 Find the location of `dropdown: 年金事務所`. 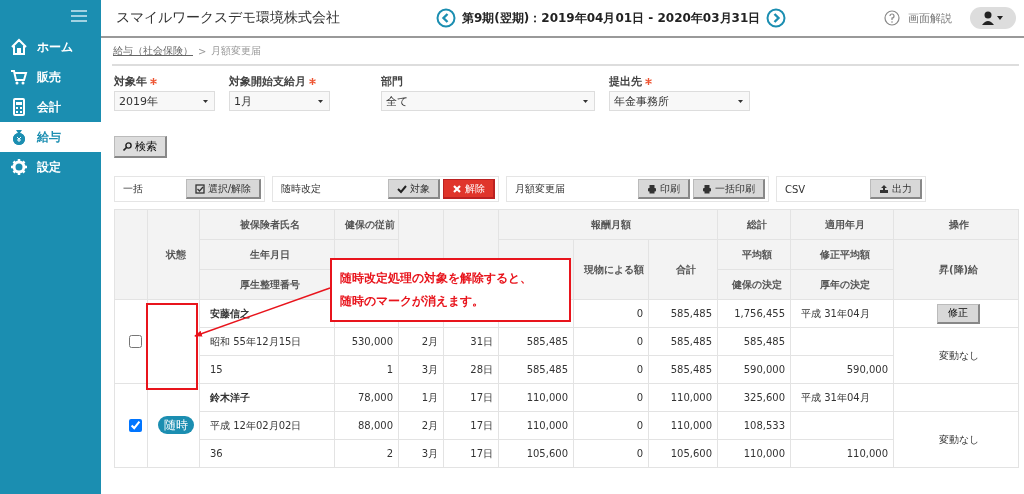

dropdown: 年金事務所 is located at coordinates (679, 101).